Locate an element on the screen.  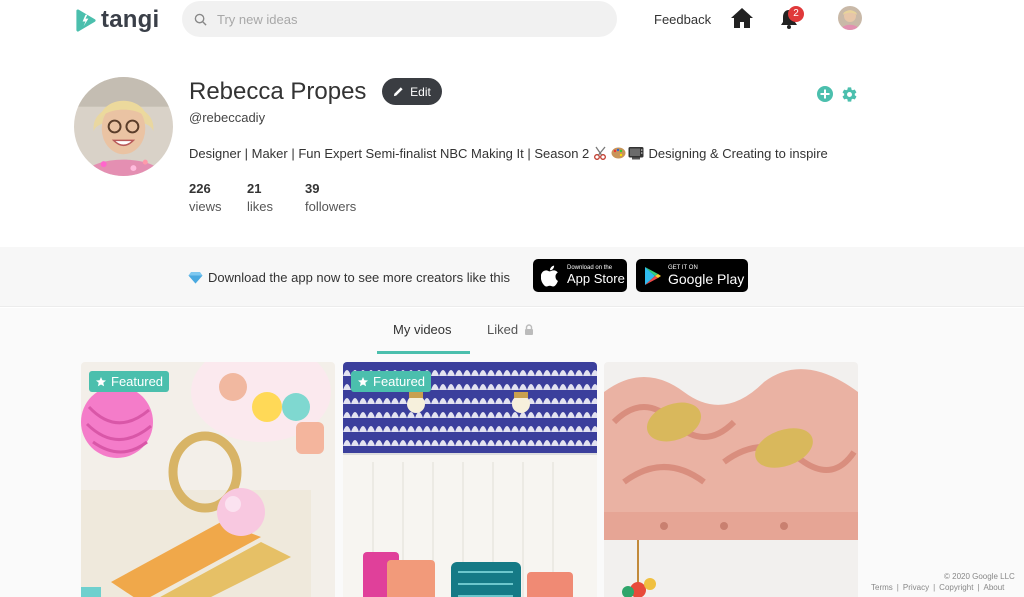
stat-label: views is located at coordinates (205, 206).